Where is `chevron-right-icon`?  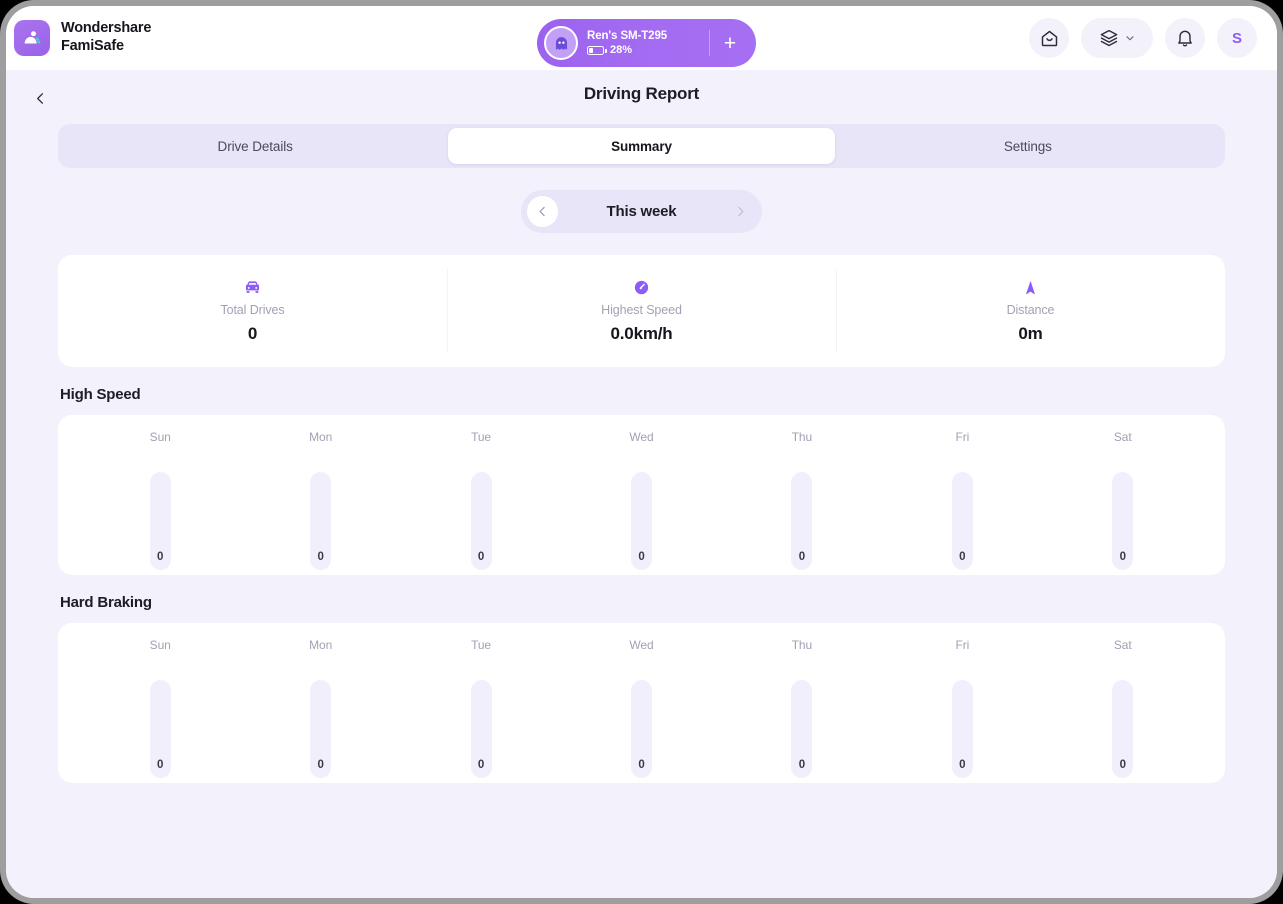
chevron-right-icon is located at coordinates (741, 211).